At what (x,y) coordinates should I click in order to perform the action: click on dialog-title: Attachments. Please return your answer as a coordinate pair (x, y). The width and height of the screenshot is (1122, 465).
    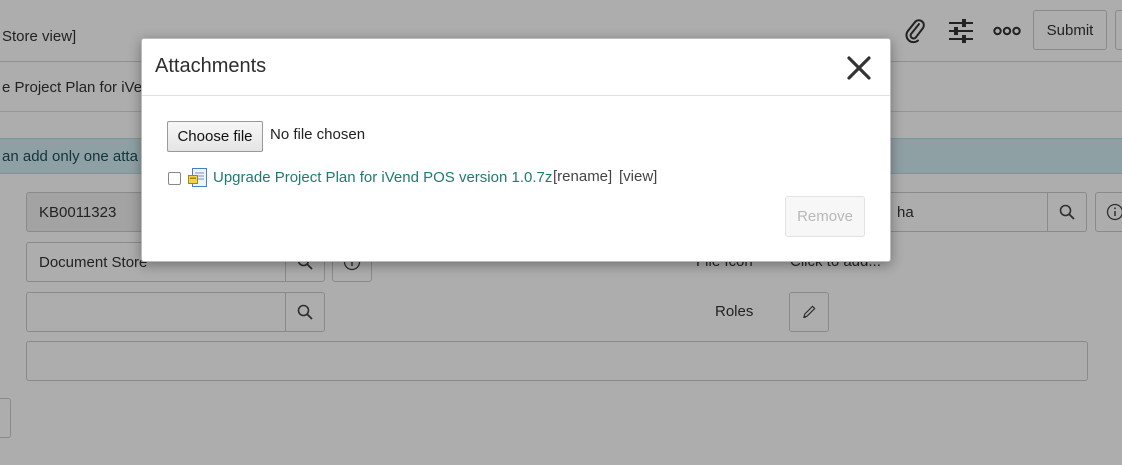
    Looking at the image, I should click on (211, 66).